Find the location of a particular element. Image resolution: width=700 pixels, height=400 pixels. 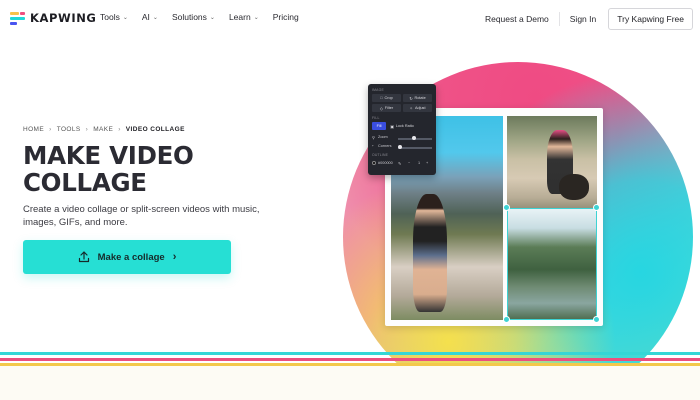

lock-ratio-button: ▣ Lock Ratio is located at coordinates (402, 126).